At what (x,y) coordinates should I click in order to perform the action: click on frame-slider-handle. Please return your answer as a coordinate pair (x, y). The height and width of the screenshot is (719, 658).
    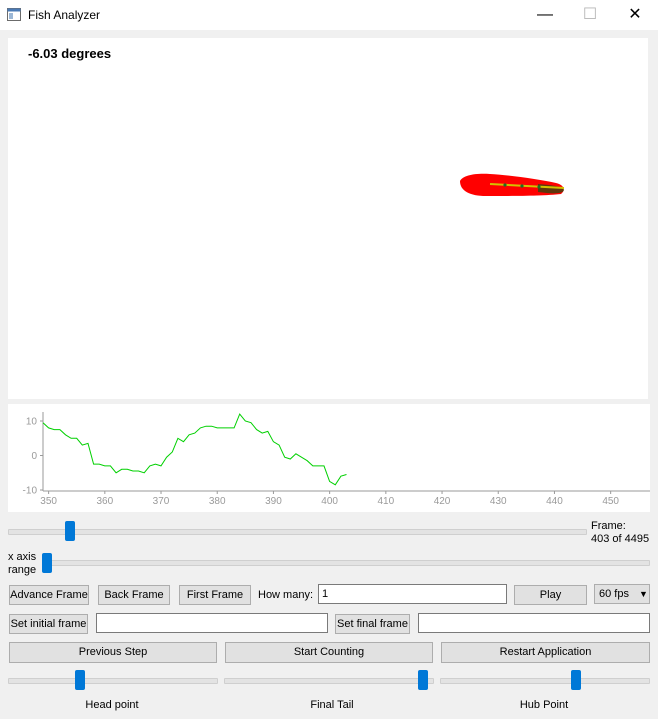
    Looking at the image, I should click on (69, 531).